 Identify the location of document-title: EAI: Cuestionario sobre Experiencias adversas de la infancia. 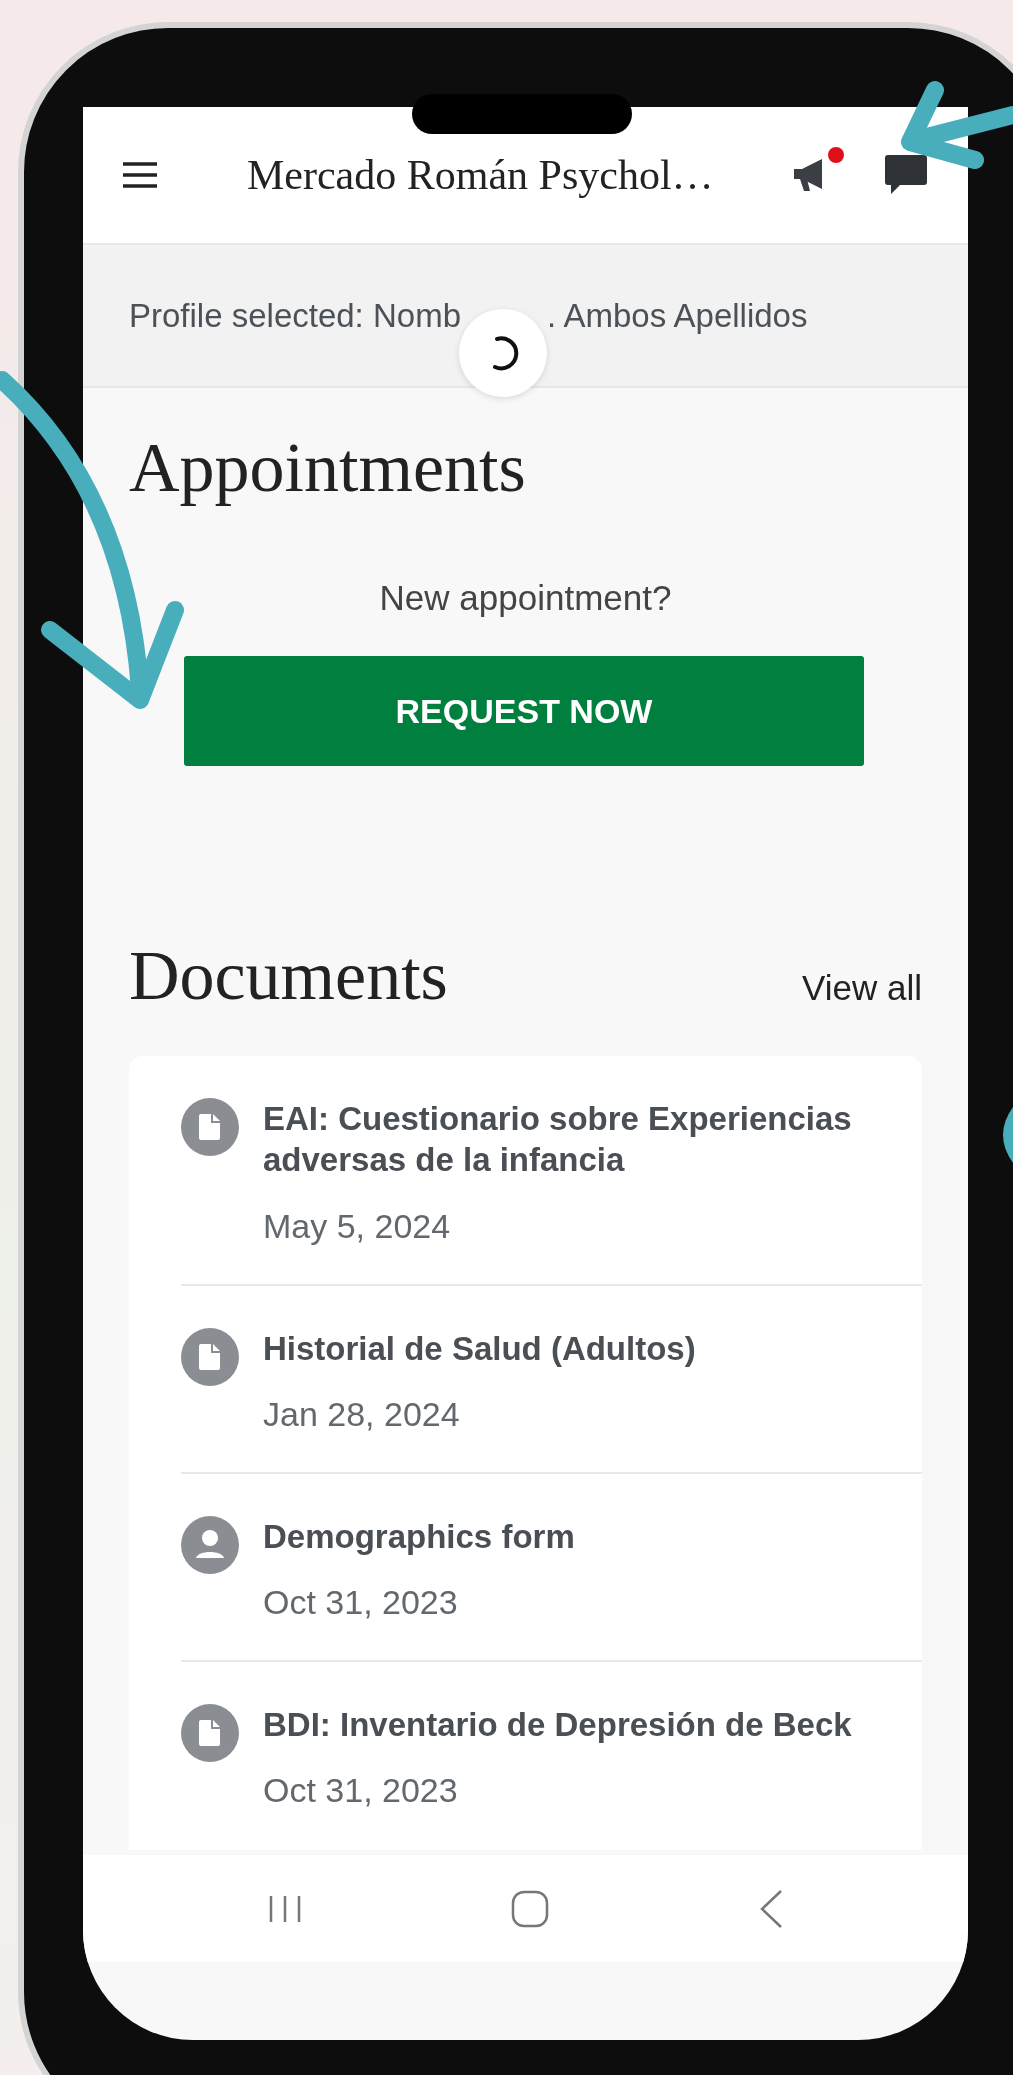
(582, 1139).